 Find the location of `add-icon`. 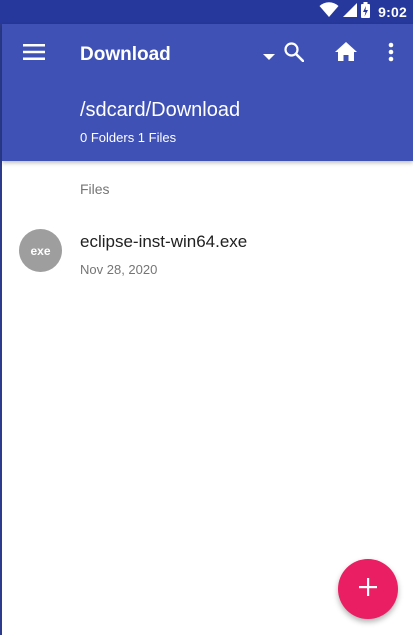

add-icon is located at coordinates (368, 589).